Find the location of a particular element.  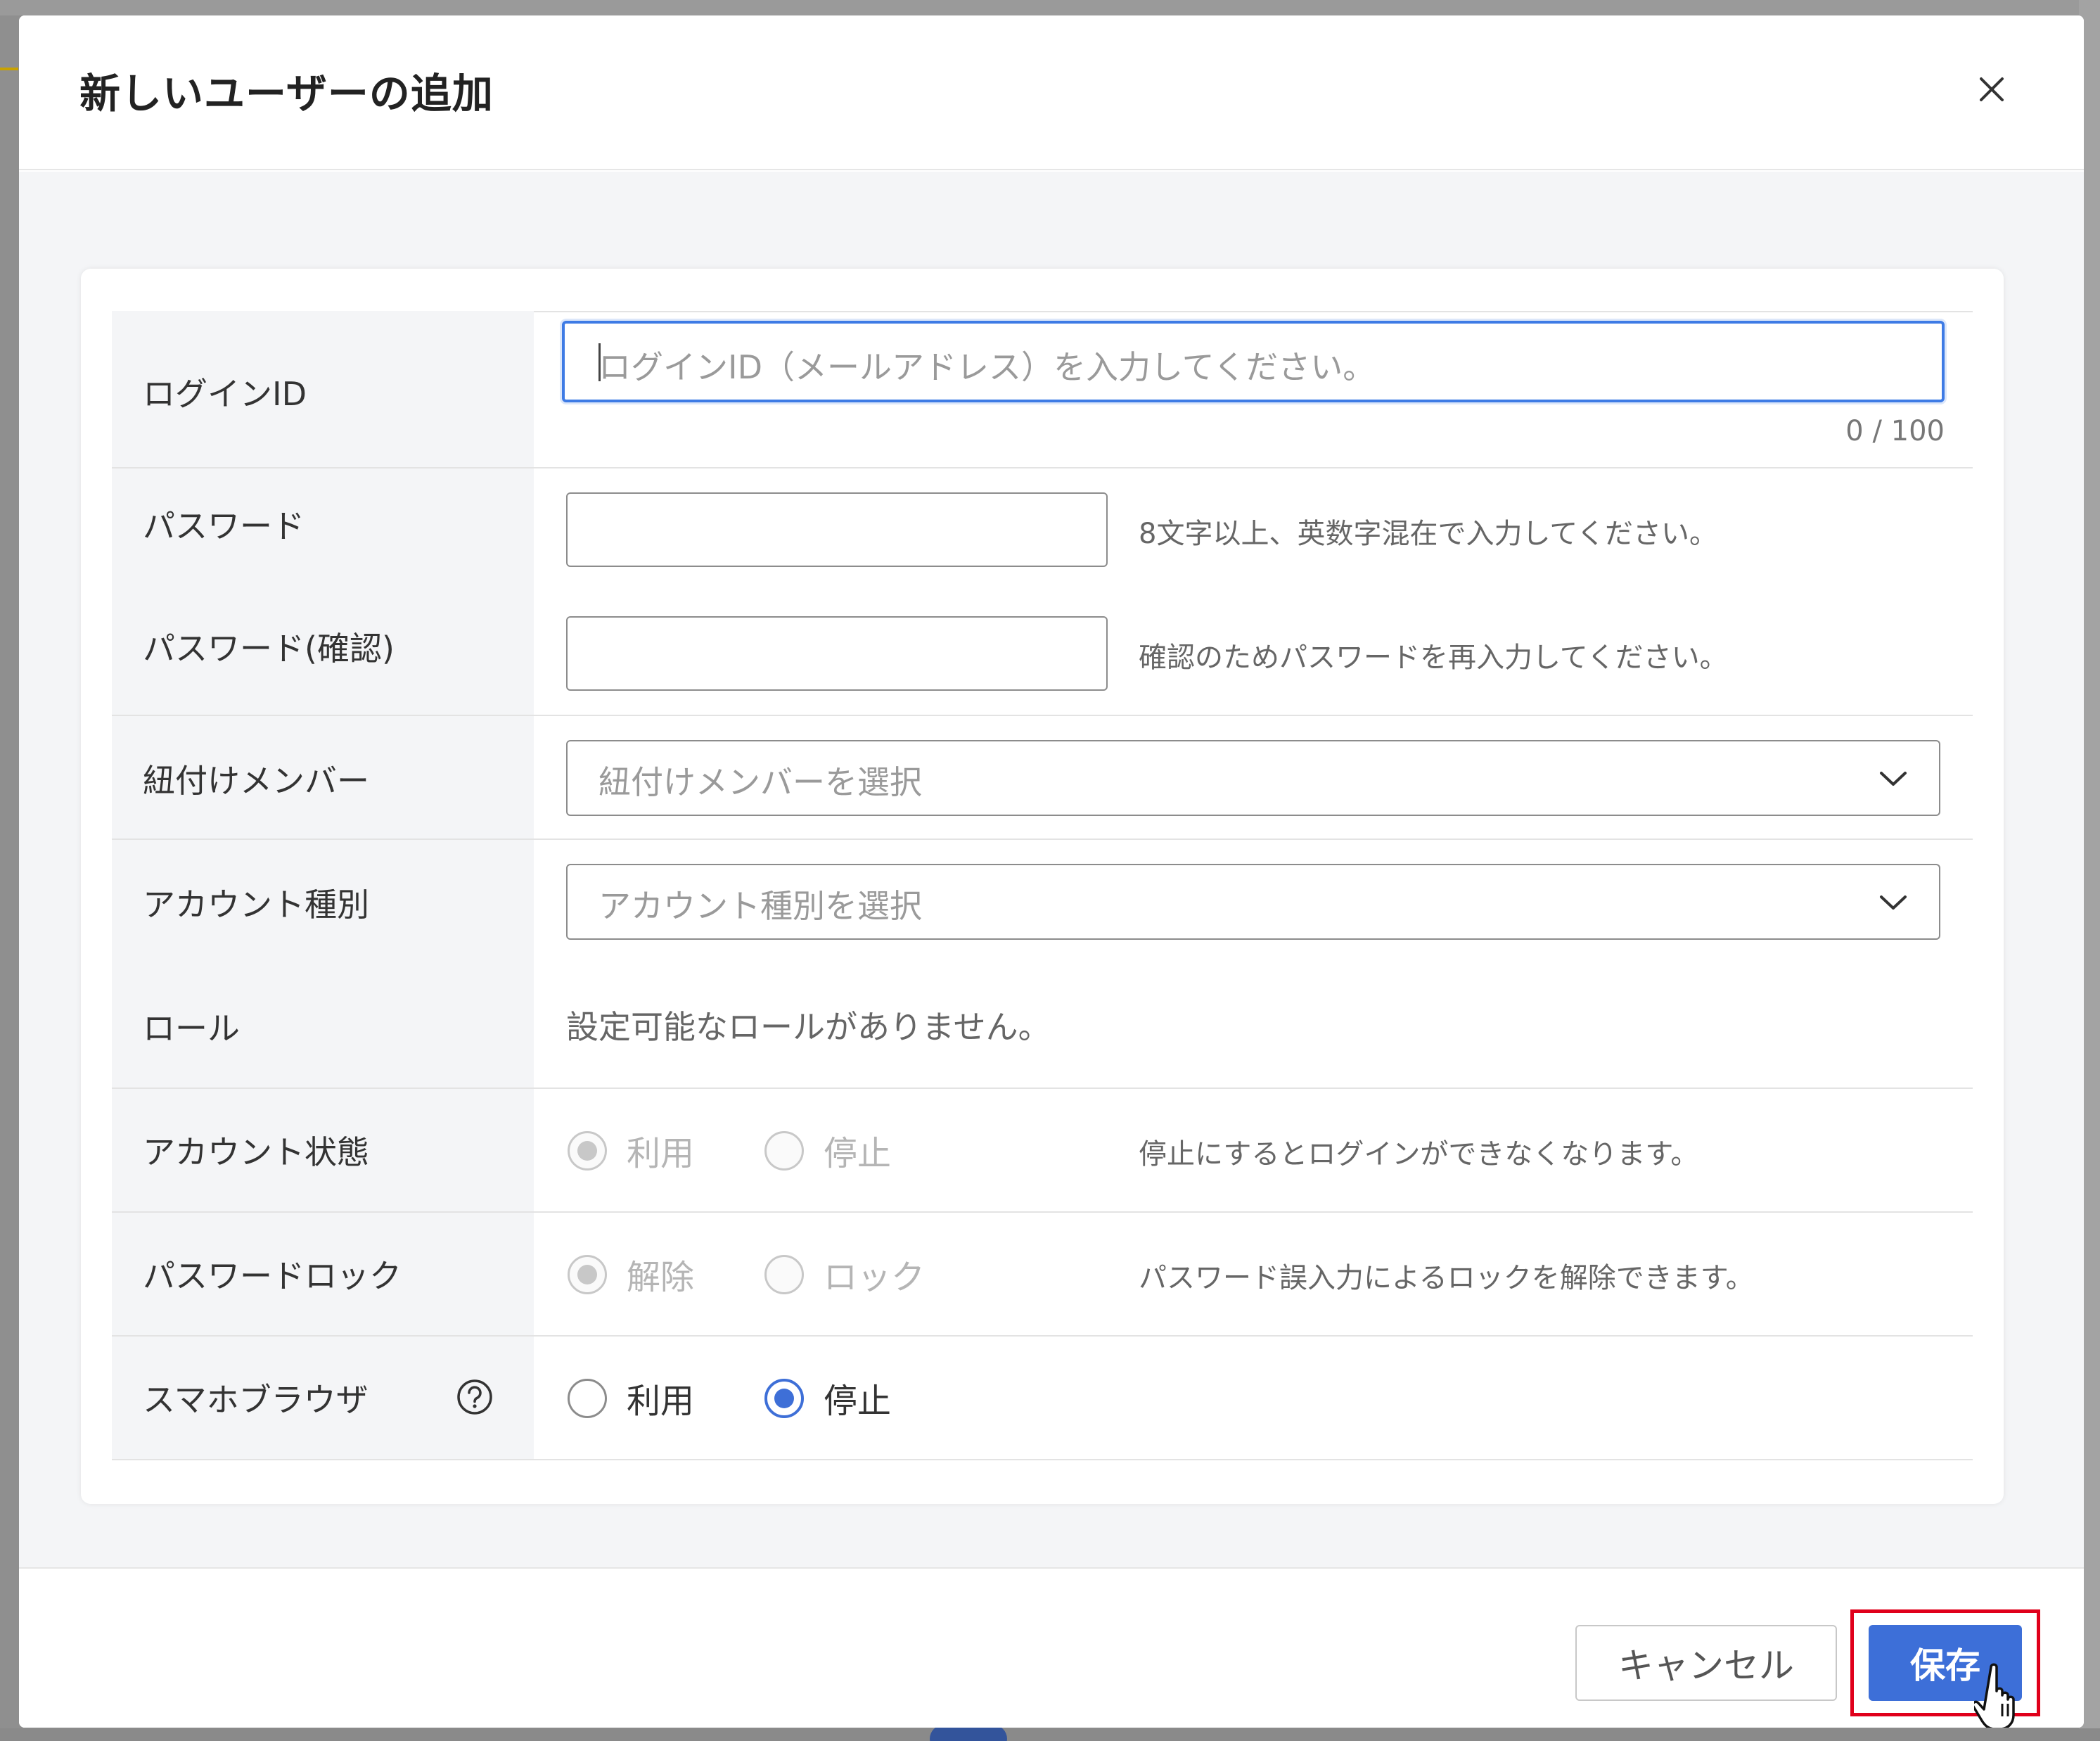

dialog-header: 新しいユーザーの追加 is located at coordinates (1052, 92).